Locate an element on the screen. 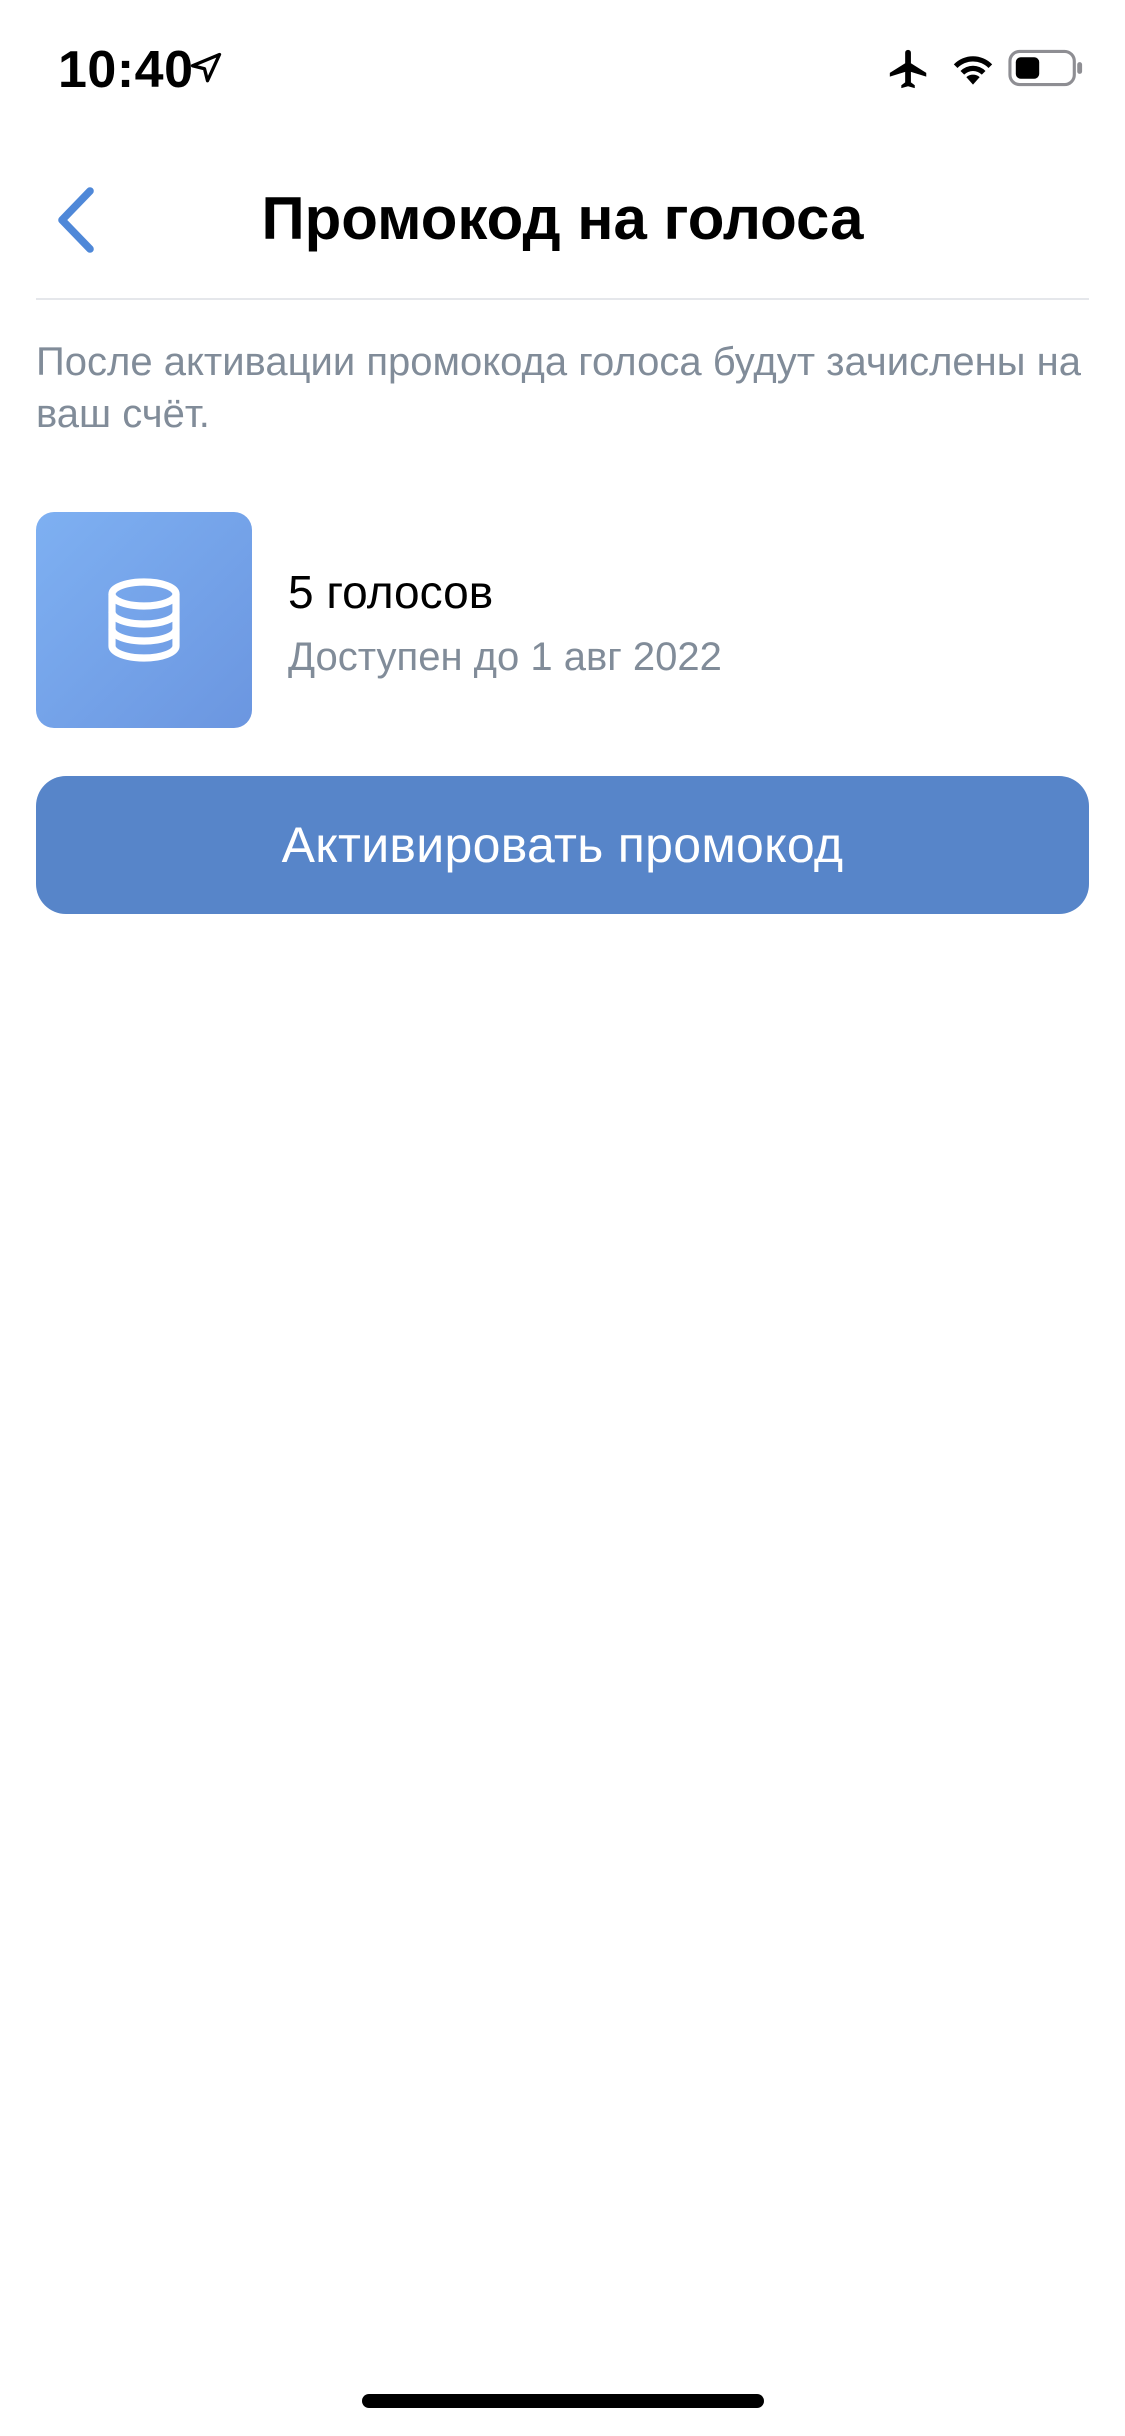 The width and height of the screenshot is (1125, 2436). airplane-icon is located at coordinates (908, 69).